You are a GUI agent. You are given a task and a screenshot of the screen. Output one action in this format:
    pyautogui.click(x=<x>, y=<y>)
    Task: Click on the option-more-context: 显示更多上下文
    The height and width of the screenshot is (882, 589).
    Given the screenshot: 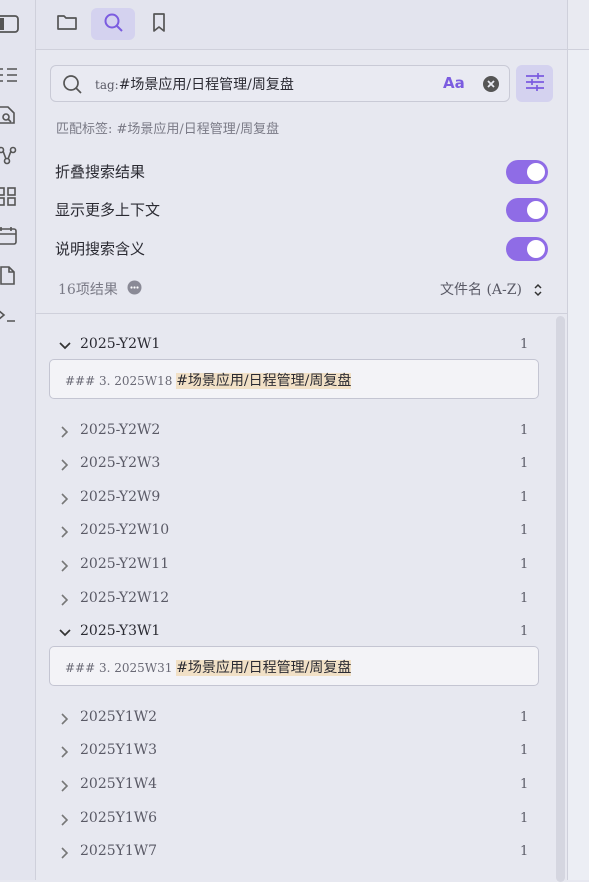 What is the action you would take?
    pyautogui.click(x=302, y=210)
    